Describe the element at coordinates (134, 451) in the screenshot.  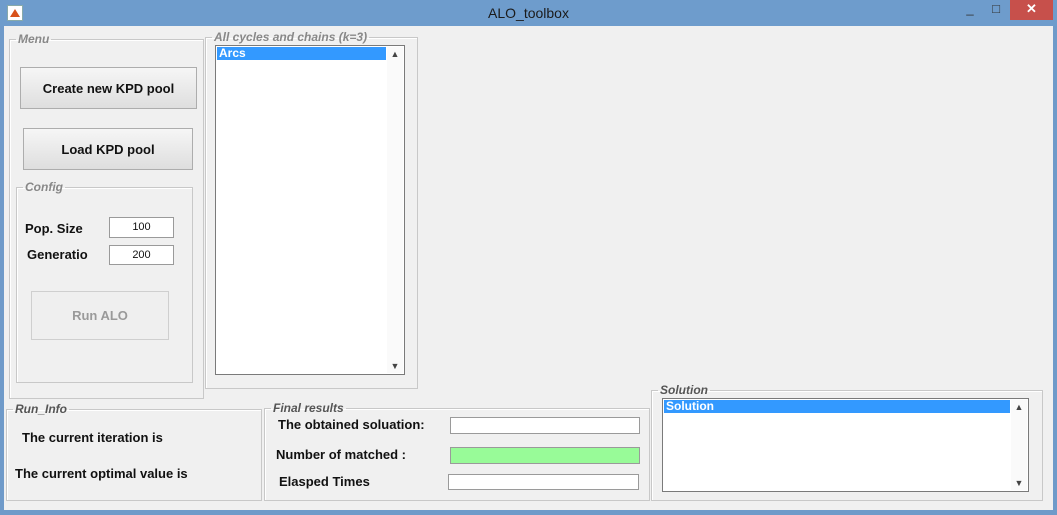
I see `run-info-panel: Run_Info` at that location.